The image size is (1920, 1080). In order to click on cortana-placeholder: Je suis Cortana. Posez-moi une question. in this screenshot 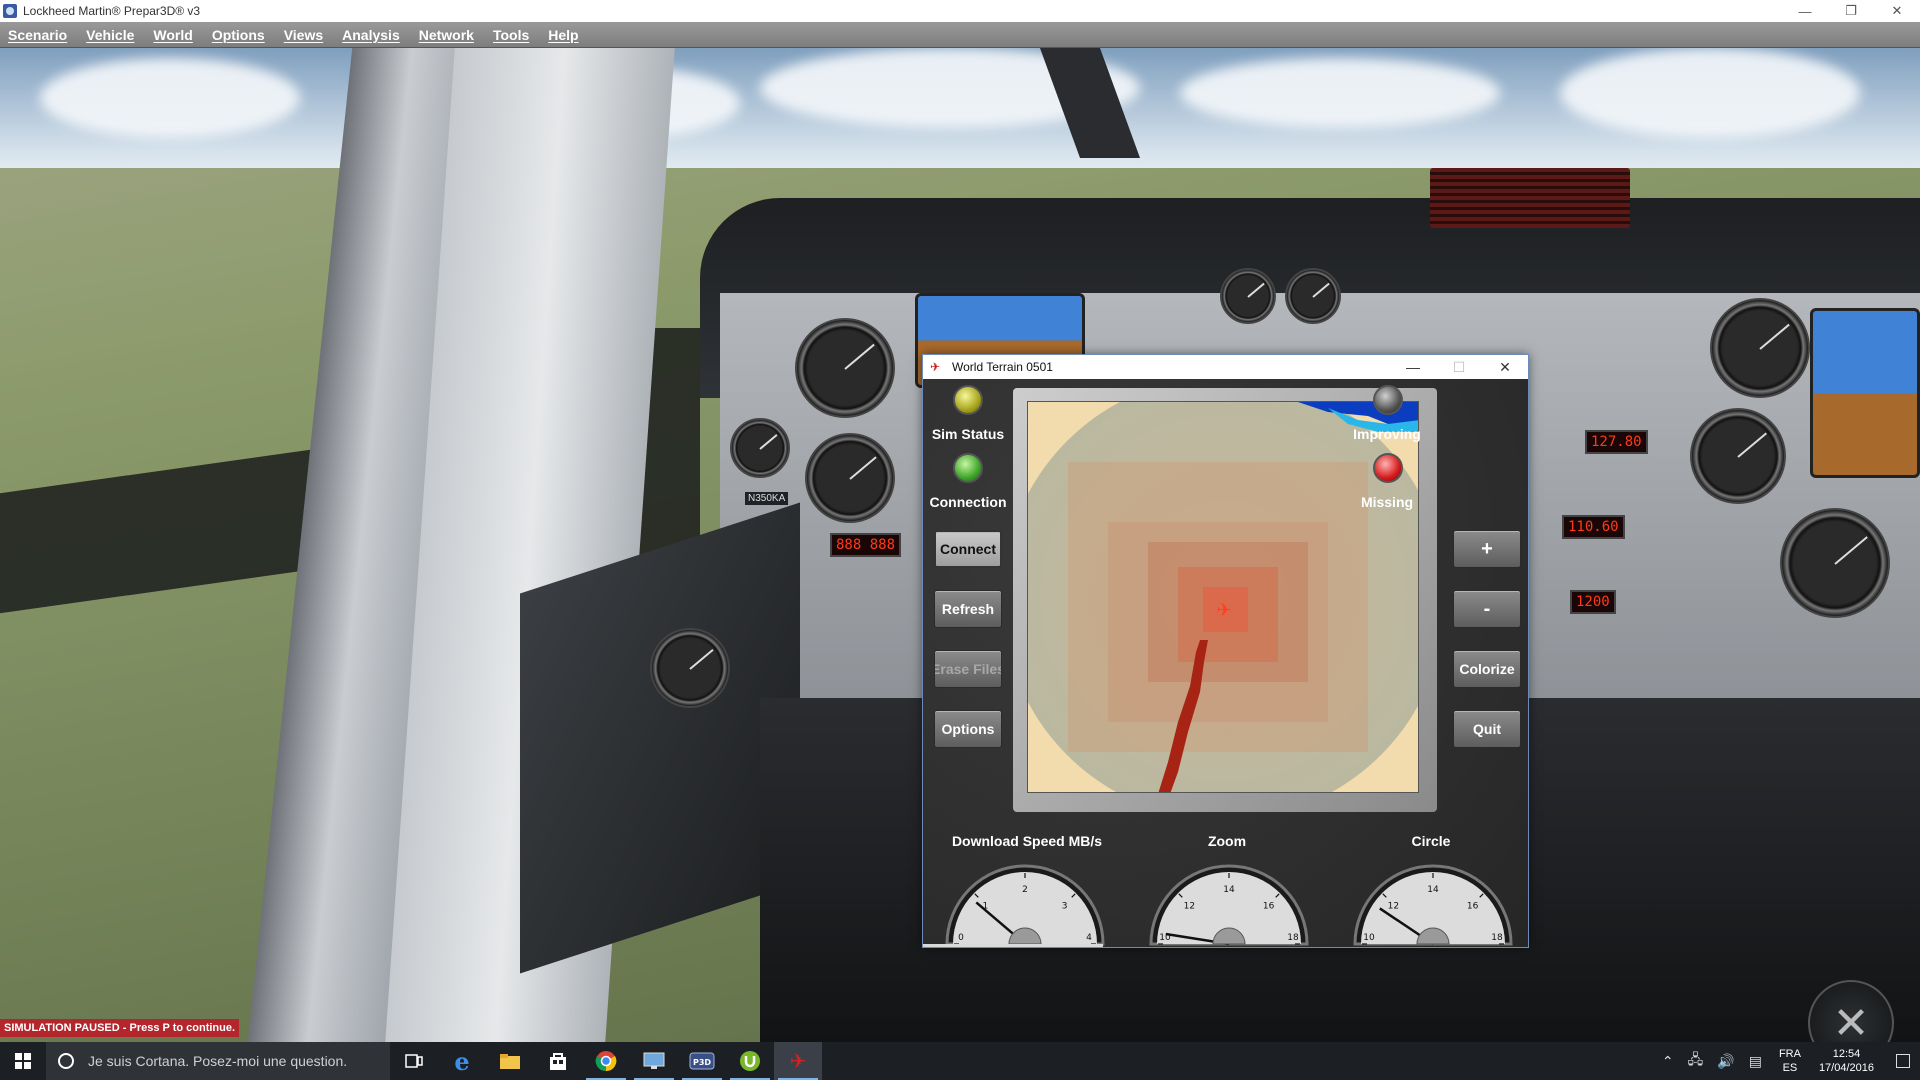, I will do `click(218, 1061)`.